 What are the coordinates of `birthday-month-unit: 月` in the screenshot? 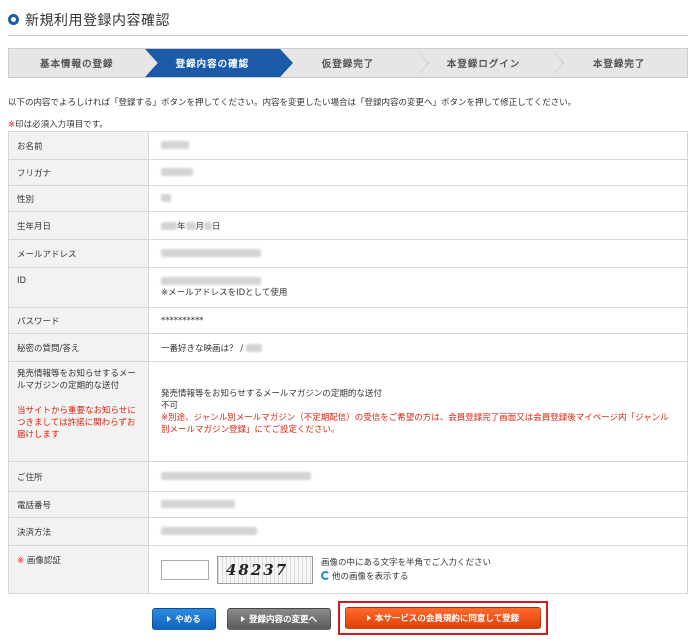 It's located at (200, 226).